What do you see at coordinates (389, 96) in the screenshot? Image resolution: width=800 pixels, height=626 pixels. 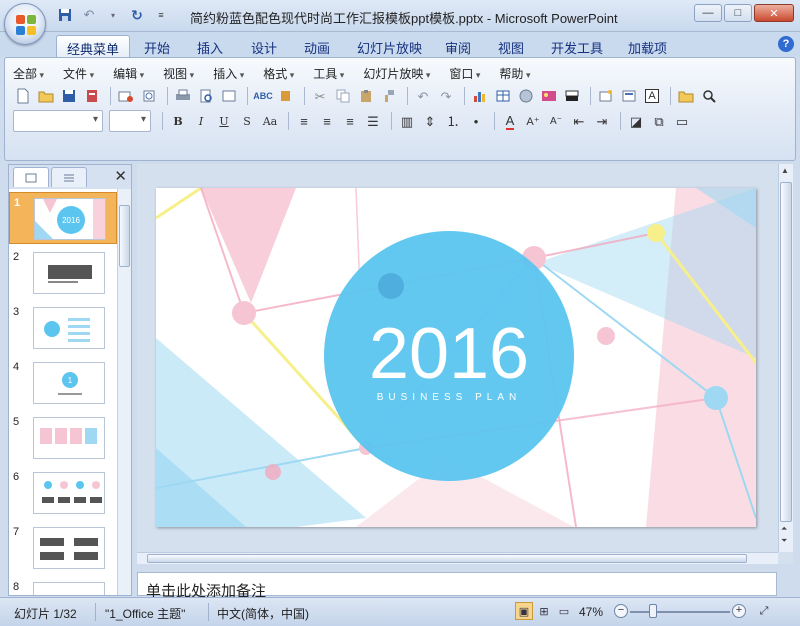 I see `format-painter-icon` at bounding box center [389, 96].